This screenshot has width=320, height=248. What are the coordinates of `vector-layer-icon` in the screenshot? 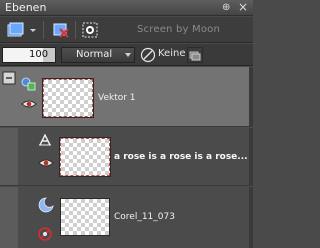 It's located at (28, 84).